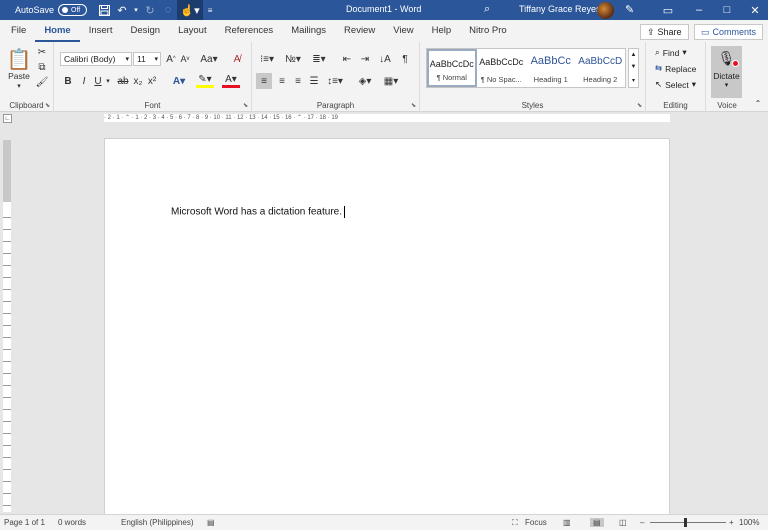  What do you see at coordinates (73, 10) in the screenshot?
I see `autosave-toggle: Off` at bounding box center [73, 10].